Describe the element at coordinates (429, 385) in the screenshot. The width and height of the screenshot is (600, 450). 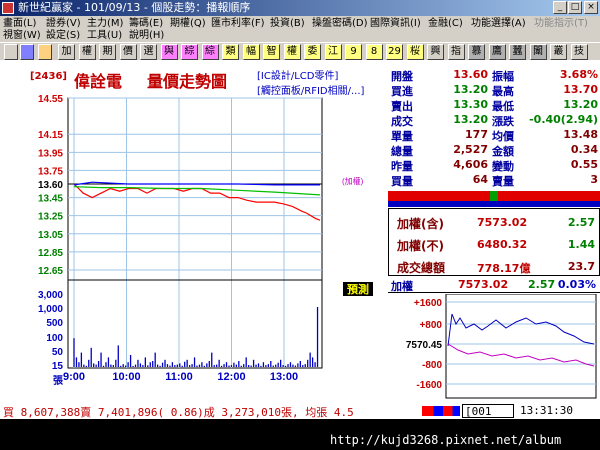
I see `mini-tick-label: -1600` at that location.